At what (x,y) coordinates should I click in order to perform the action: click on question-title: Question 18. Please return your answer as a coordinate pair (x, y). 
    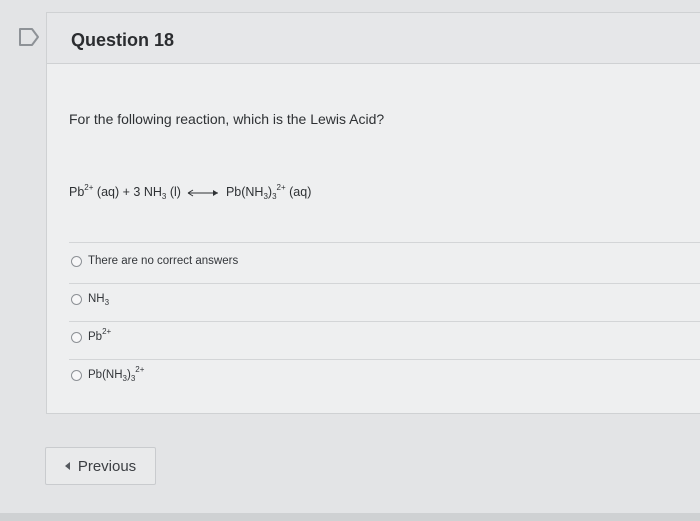
    Looking at the image, I should click on (123, 40).